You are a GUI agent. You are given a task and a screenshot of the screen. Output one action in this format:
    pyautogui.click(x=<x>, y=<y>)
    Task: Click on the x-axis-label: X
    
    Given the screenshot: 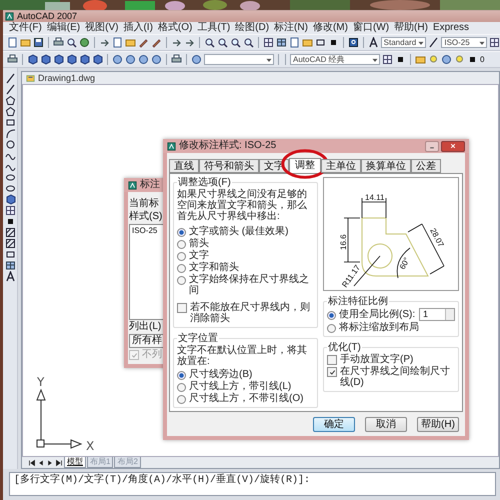 What is the action you would take?
    pyautogui.click(x=90, y=446)
    